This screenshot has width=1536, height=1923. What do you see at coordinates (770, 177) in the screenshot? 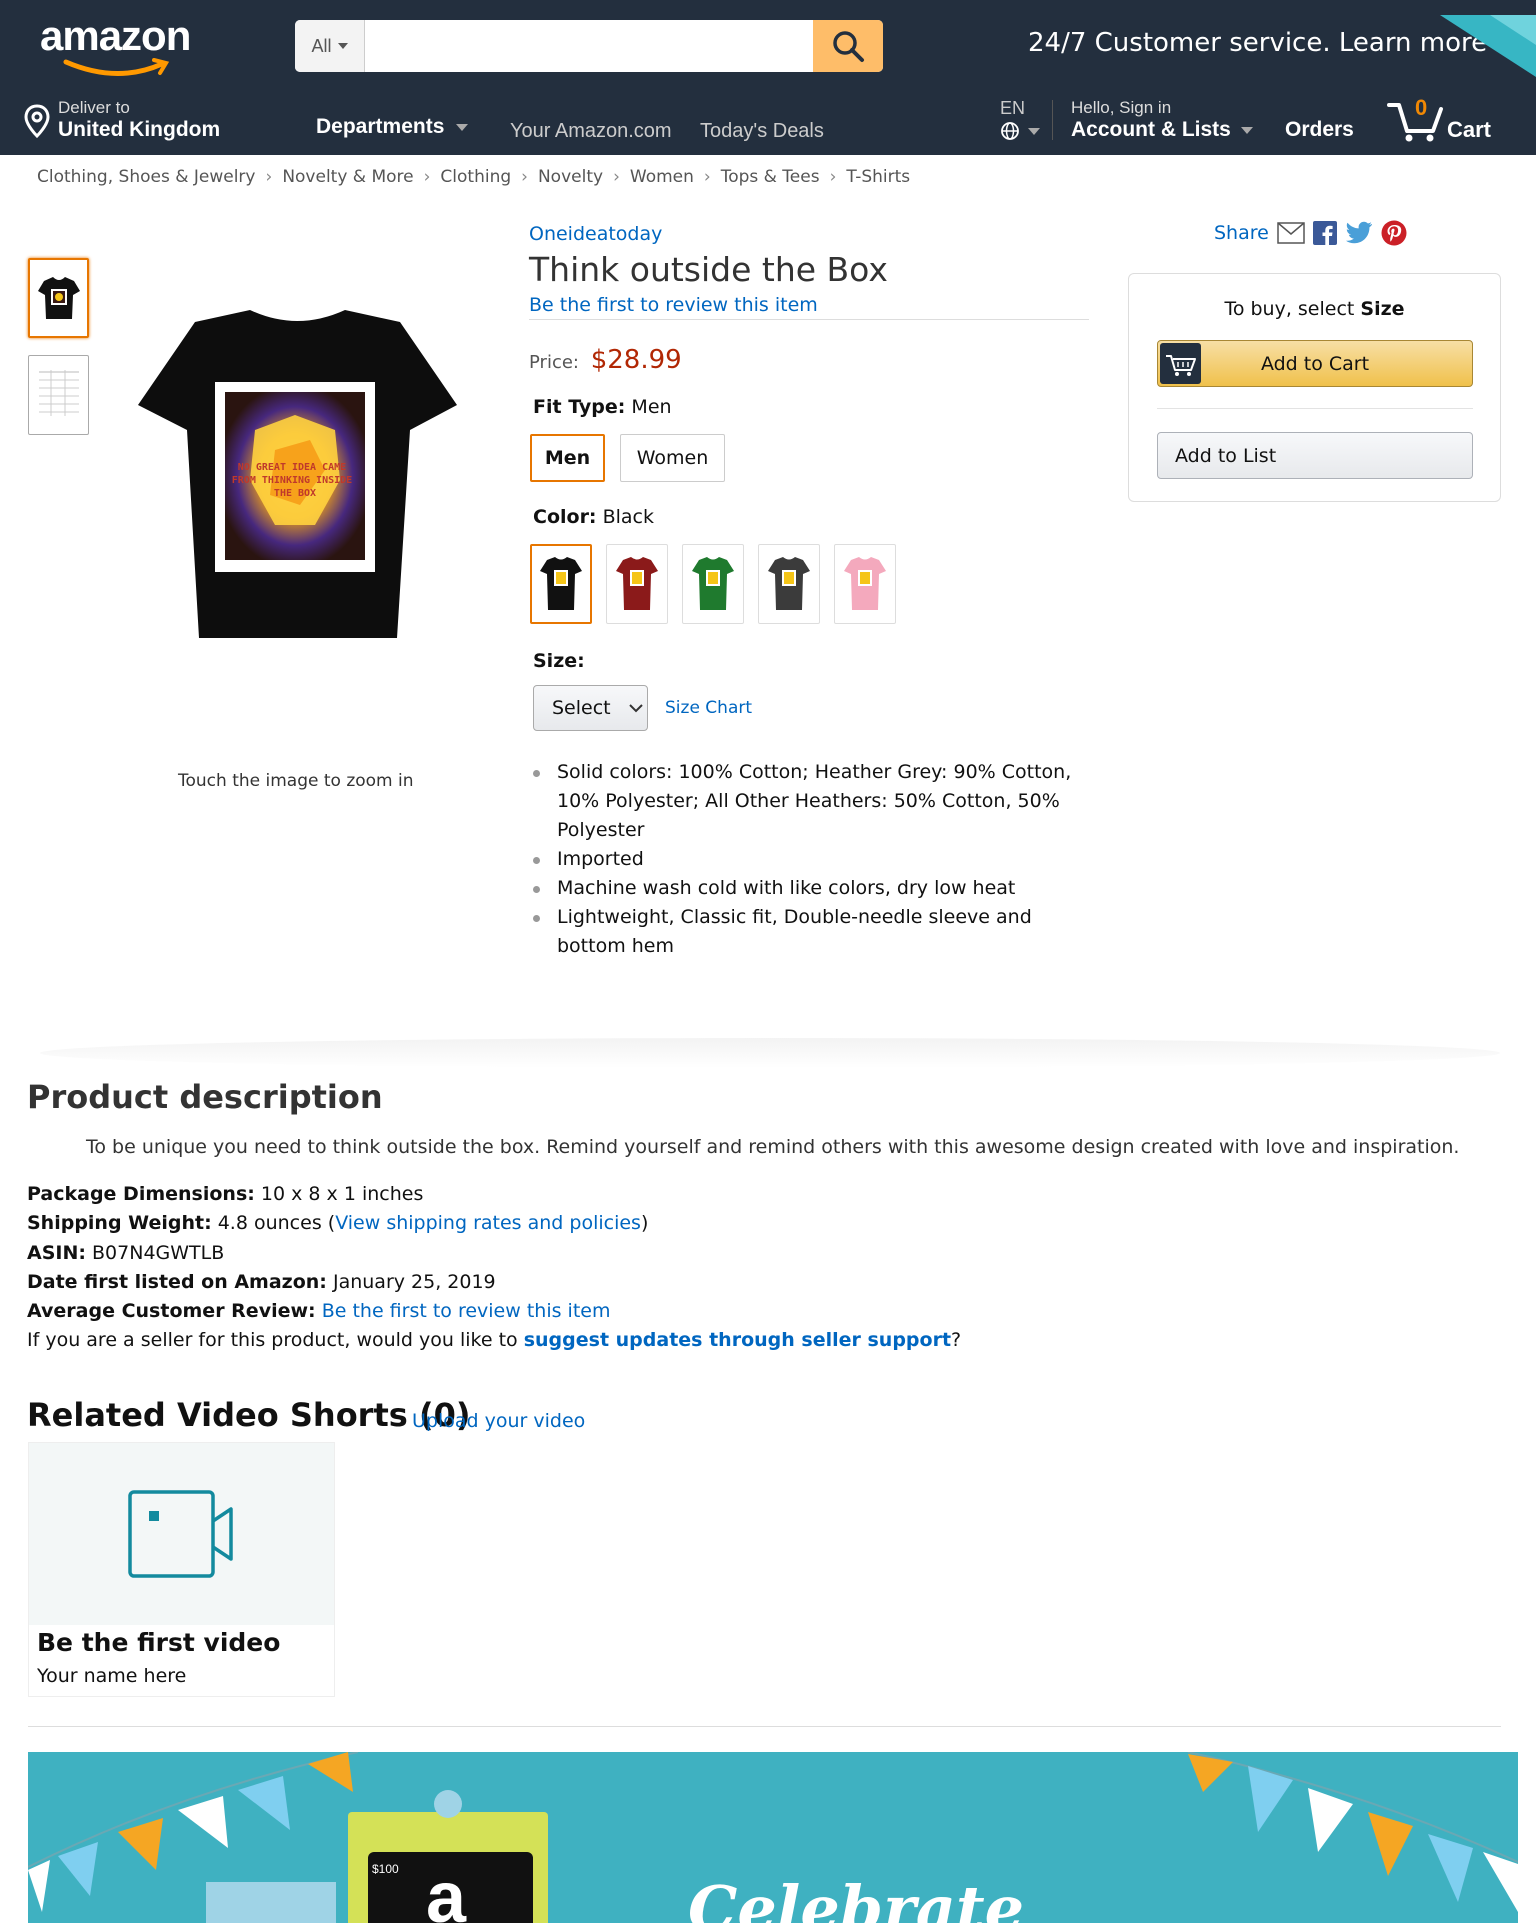
I see `breadcrumb-item: Tops & Tees` at bounding box center [770, 177].